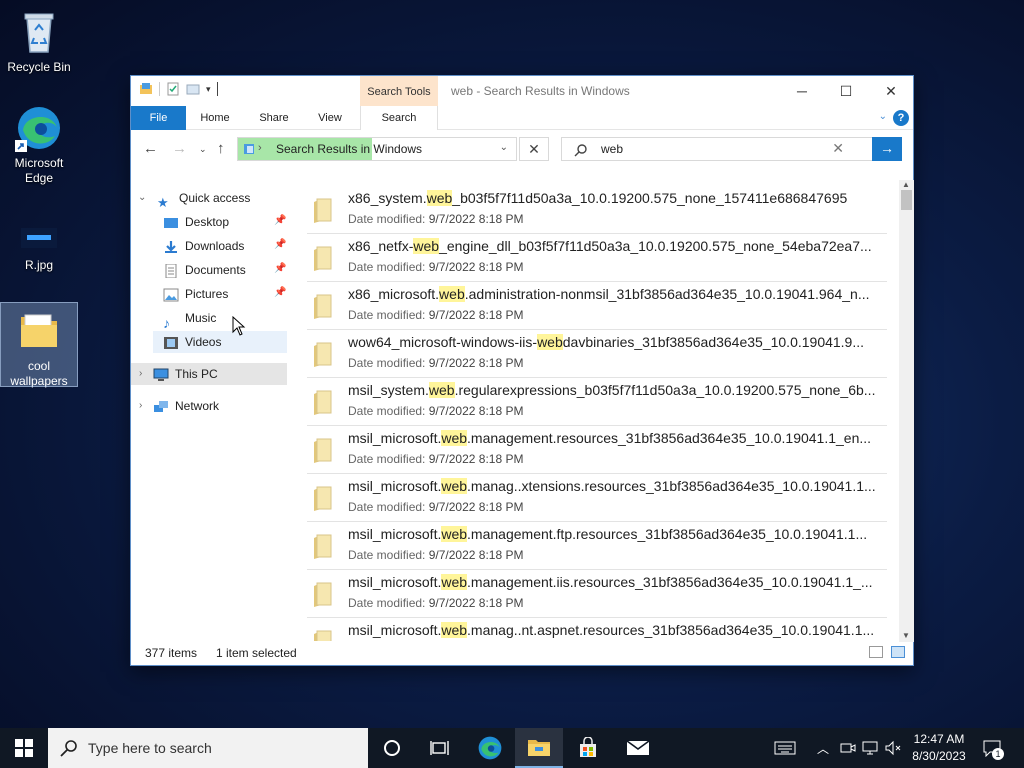 This screenshot has height=768, width=1024. Describe the element at coordinates (260, 148) in the screenshot. I see `breadcrumb-chevron-icon: ›` at that location.